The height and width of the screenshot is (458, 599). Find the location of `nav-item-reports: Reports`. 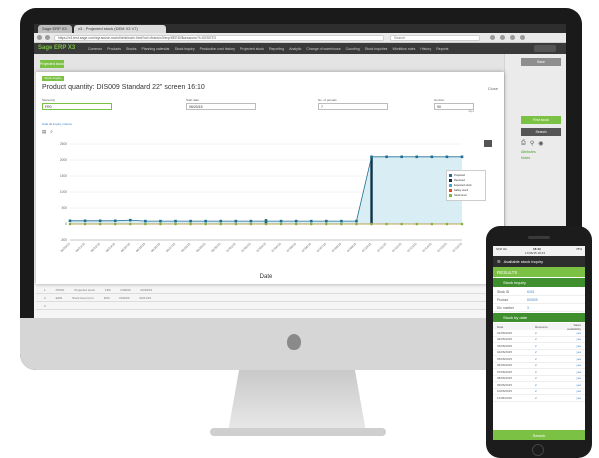

nav-item-reports: Reports is located at coordinates (442, 49).